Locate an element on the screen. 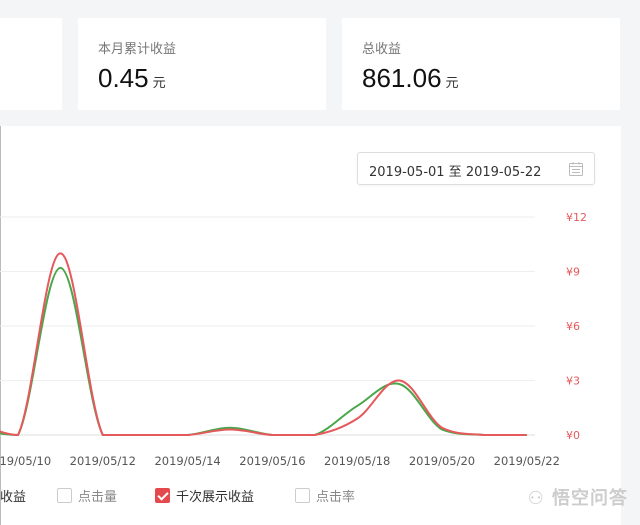 Image resolution: width=640 pixels, height=525 pixels. x-tick-label: 2019/05/20 is located at coordinates (442, 461).